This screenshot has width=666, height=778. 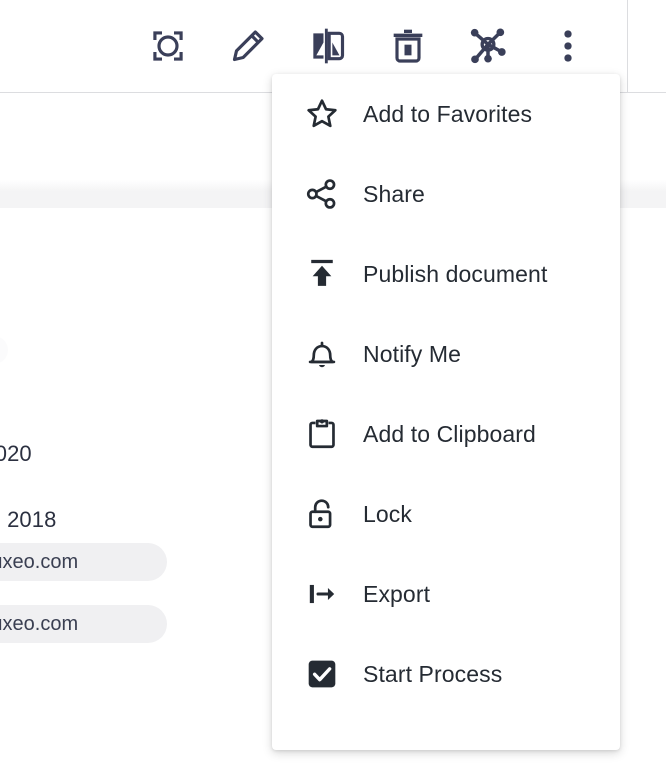 I want to click on preview-button, so click(x=168, y=46).